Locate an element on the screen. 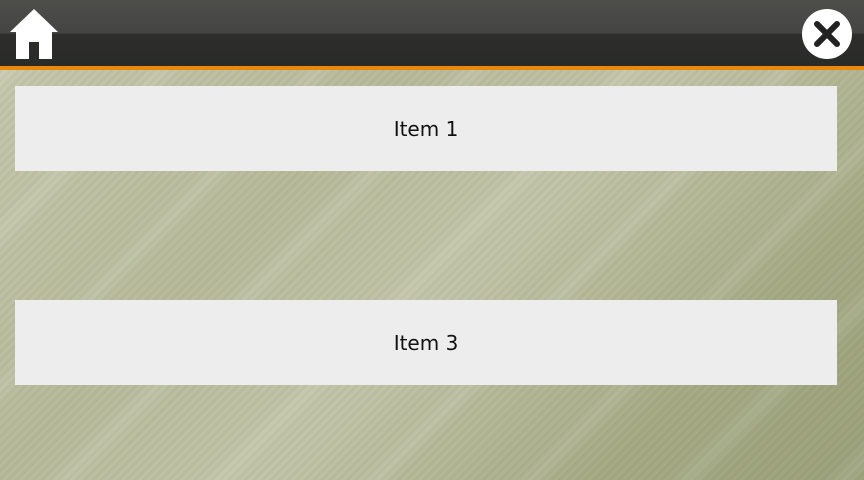 The image size is (864, 480). home-button is located at coordinates (34, 34).